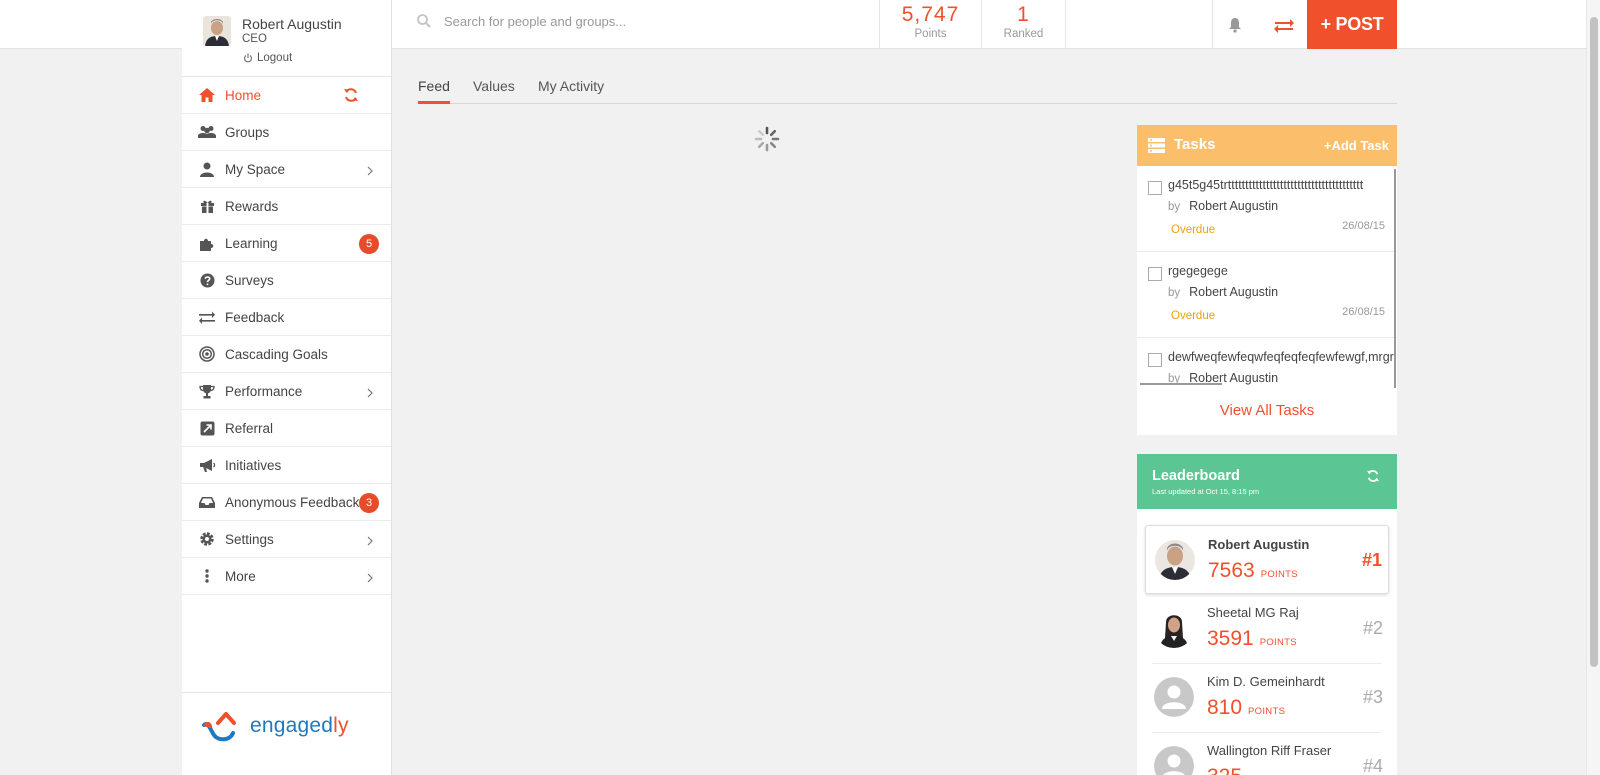 Image resolution: width=1600 pixels, height=775 pixels. What do you see at coordinates (286, 280) in the screenshot?
I see `sidebar-item-surveys: Surveys` at bounding box center [286, 280].